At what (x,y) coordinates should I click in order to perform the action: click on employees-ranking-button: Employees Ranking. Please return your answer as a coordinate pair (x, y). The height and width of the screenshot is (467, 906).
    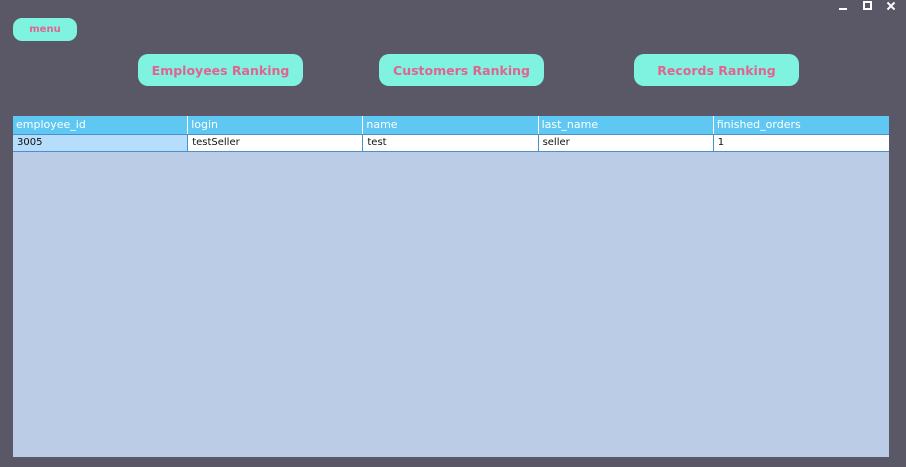
    Looking at the image, I should click on (220, 70).